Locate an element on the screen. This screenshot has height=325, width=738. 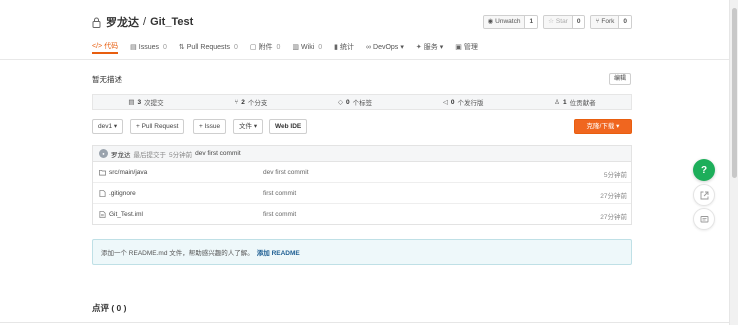
tab-issues: ▤ Issues 0 is located at coordinates (148, 47).